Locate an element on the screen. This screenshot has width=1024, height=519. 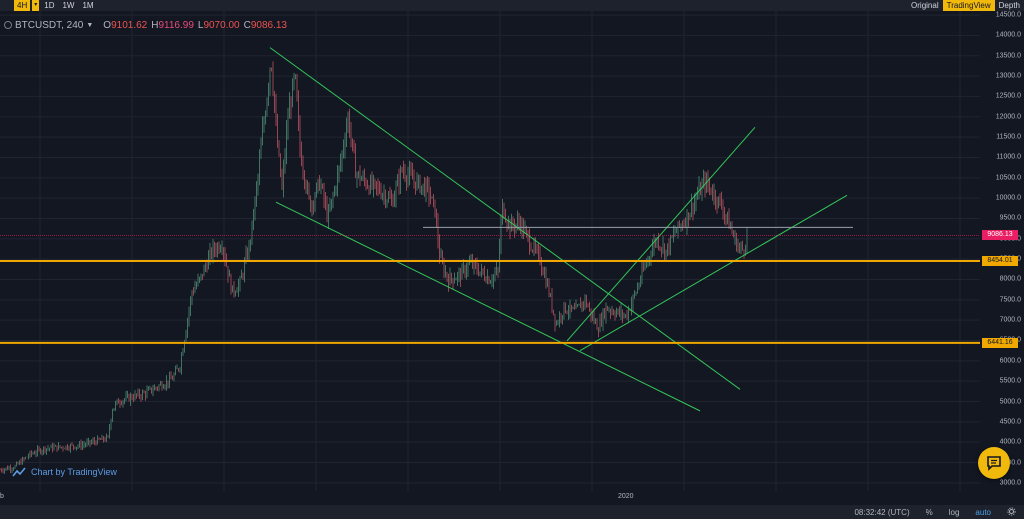
log-toggle: log is located at coordinates (954, 512).